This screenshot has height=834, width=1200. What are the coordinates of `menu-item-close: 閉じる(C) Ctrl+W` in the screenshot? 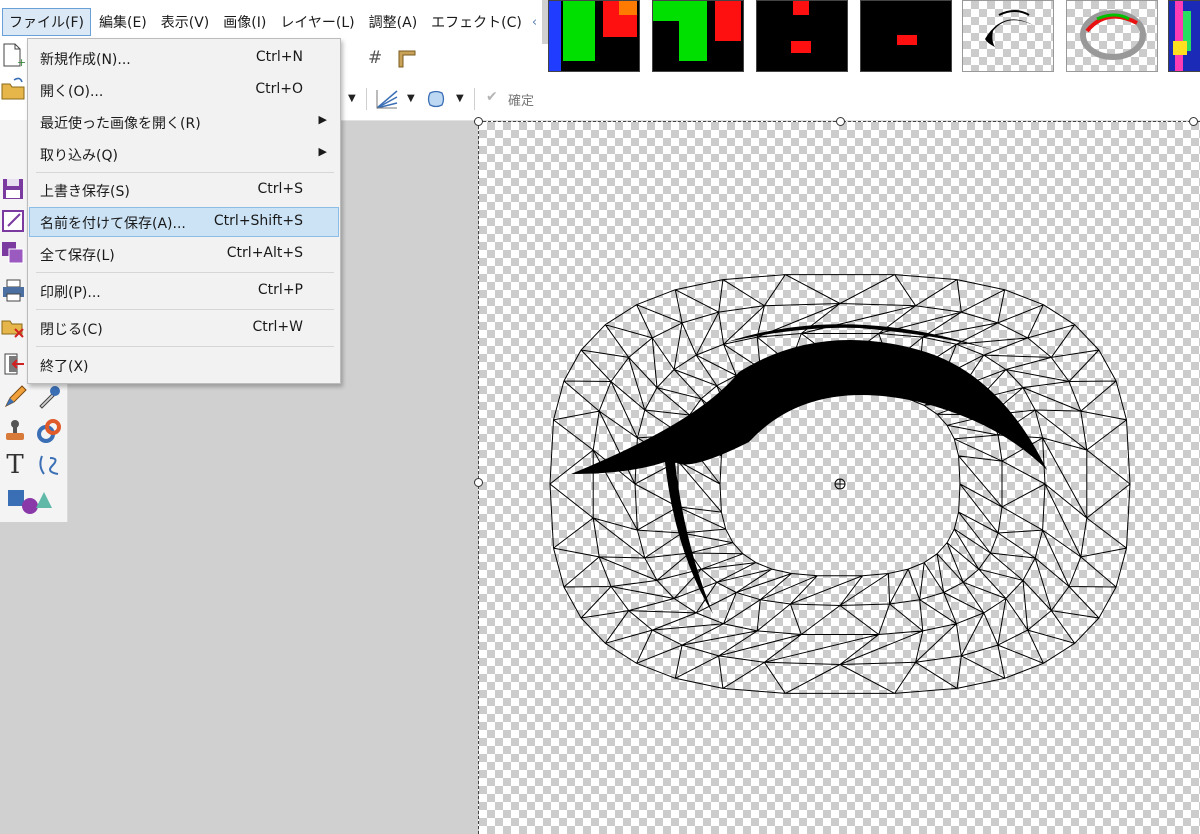 It's located at (184, 328).